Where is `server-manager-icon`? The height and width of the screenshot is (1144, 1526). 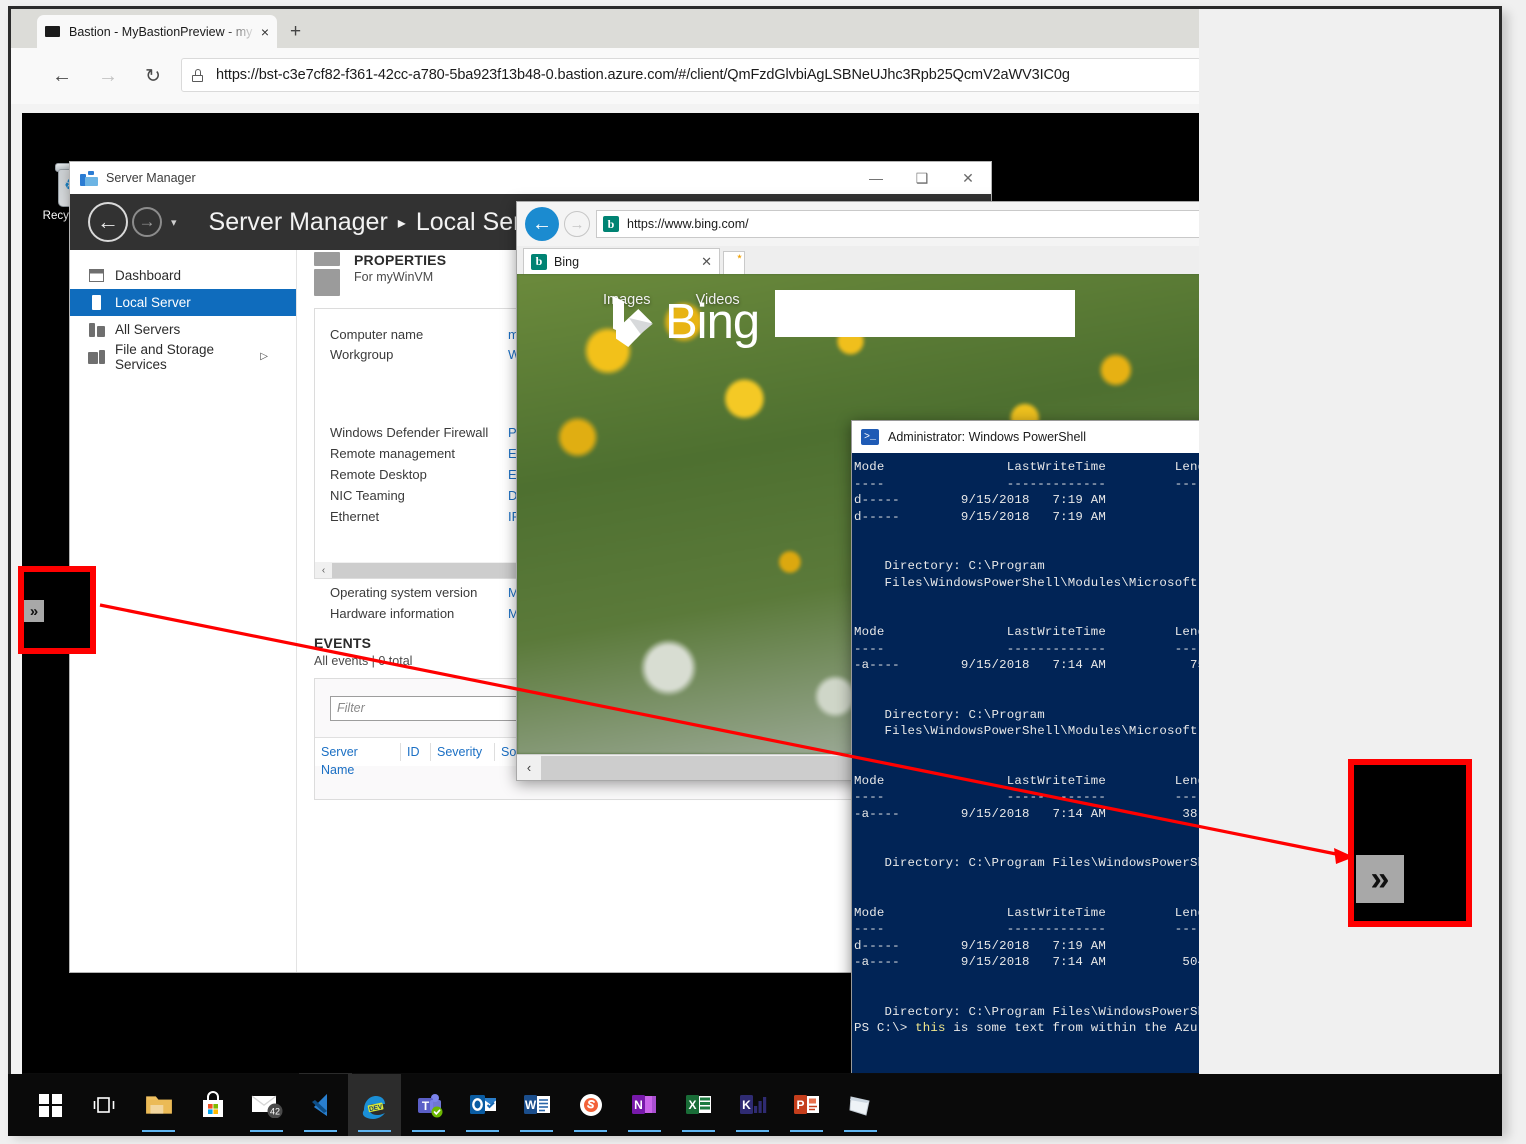 server-manager-icon is located at coordinates (89, 178).